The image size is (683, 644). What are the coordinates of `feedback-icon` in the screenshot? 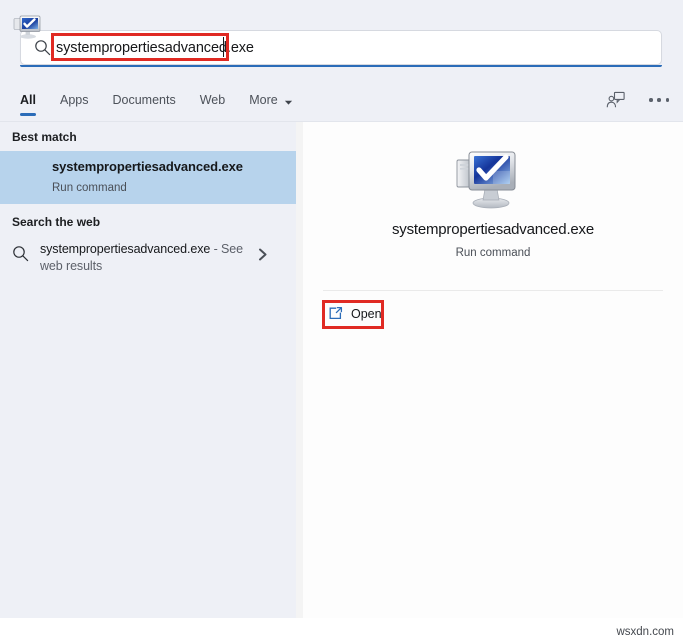 It's located at (615, 100).